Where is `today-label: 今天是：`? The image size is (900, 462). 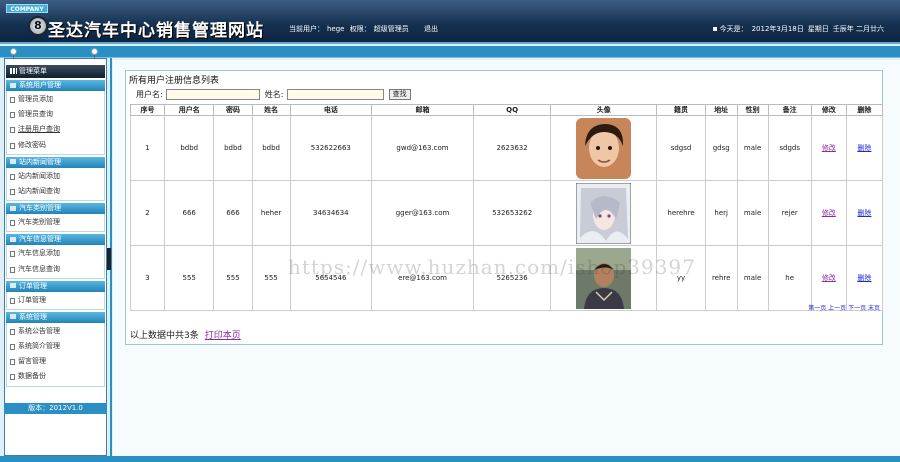
today-label: 今天是： is located at coordinates (733, 29).